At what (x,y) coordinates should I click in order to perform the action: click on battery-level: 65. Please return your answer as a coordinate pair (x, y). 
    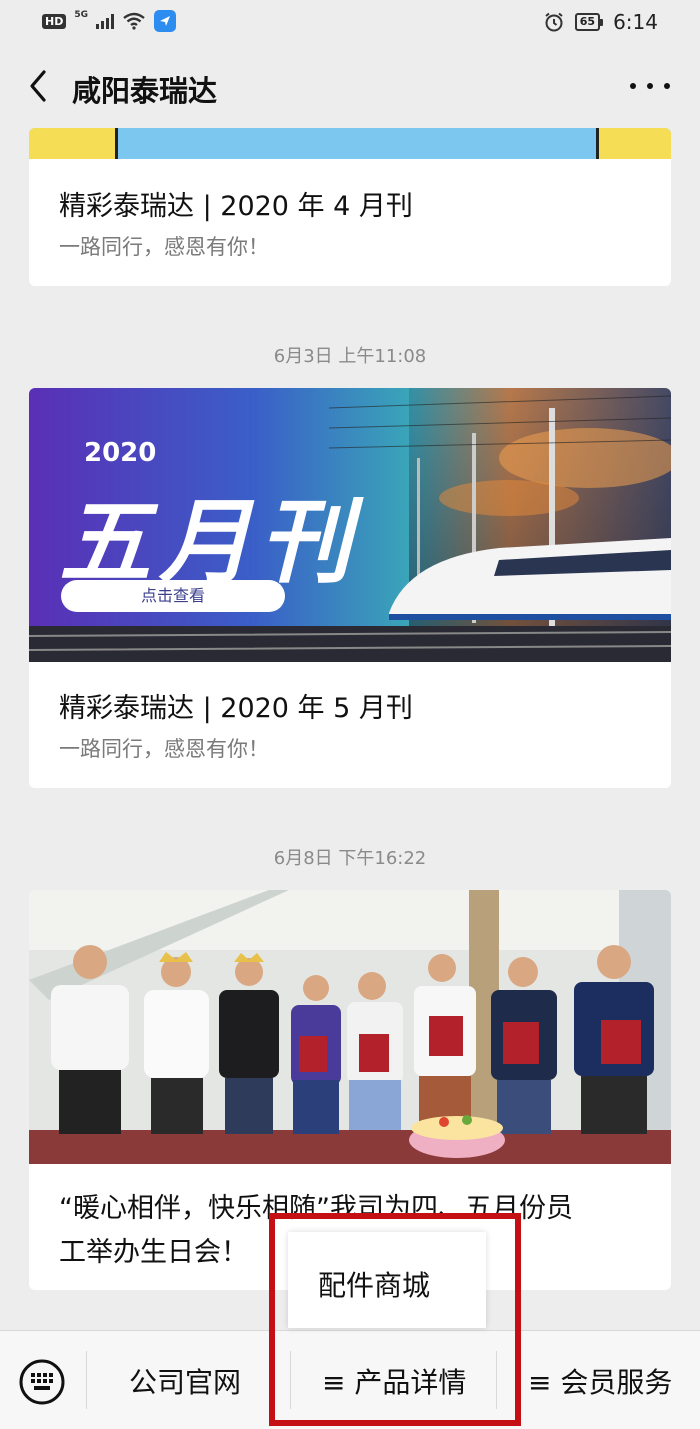
    Looking at the image, I should click on (587, 22).